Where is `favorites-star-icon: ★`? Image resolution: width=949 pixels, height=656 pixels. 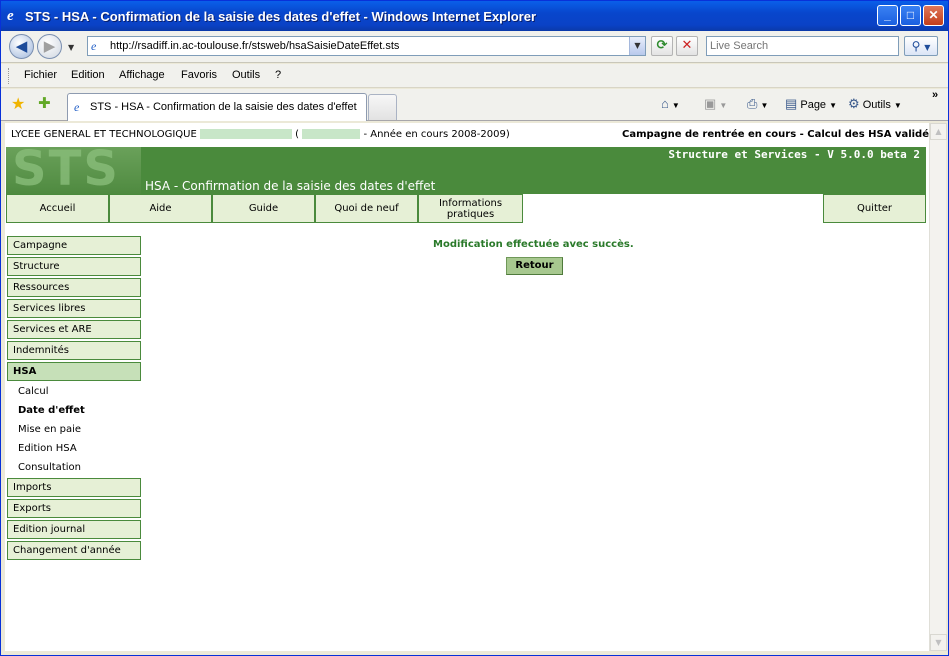
favorites-star-icon: ★ is located at coordinates (18, 103).